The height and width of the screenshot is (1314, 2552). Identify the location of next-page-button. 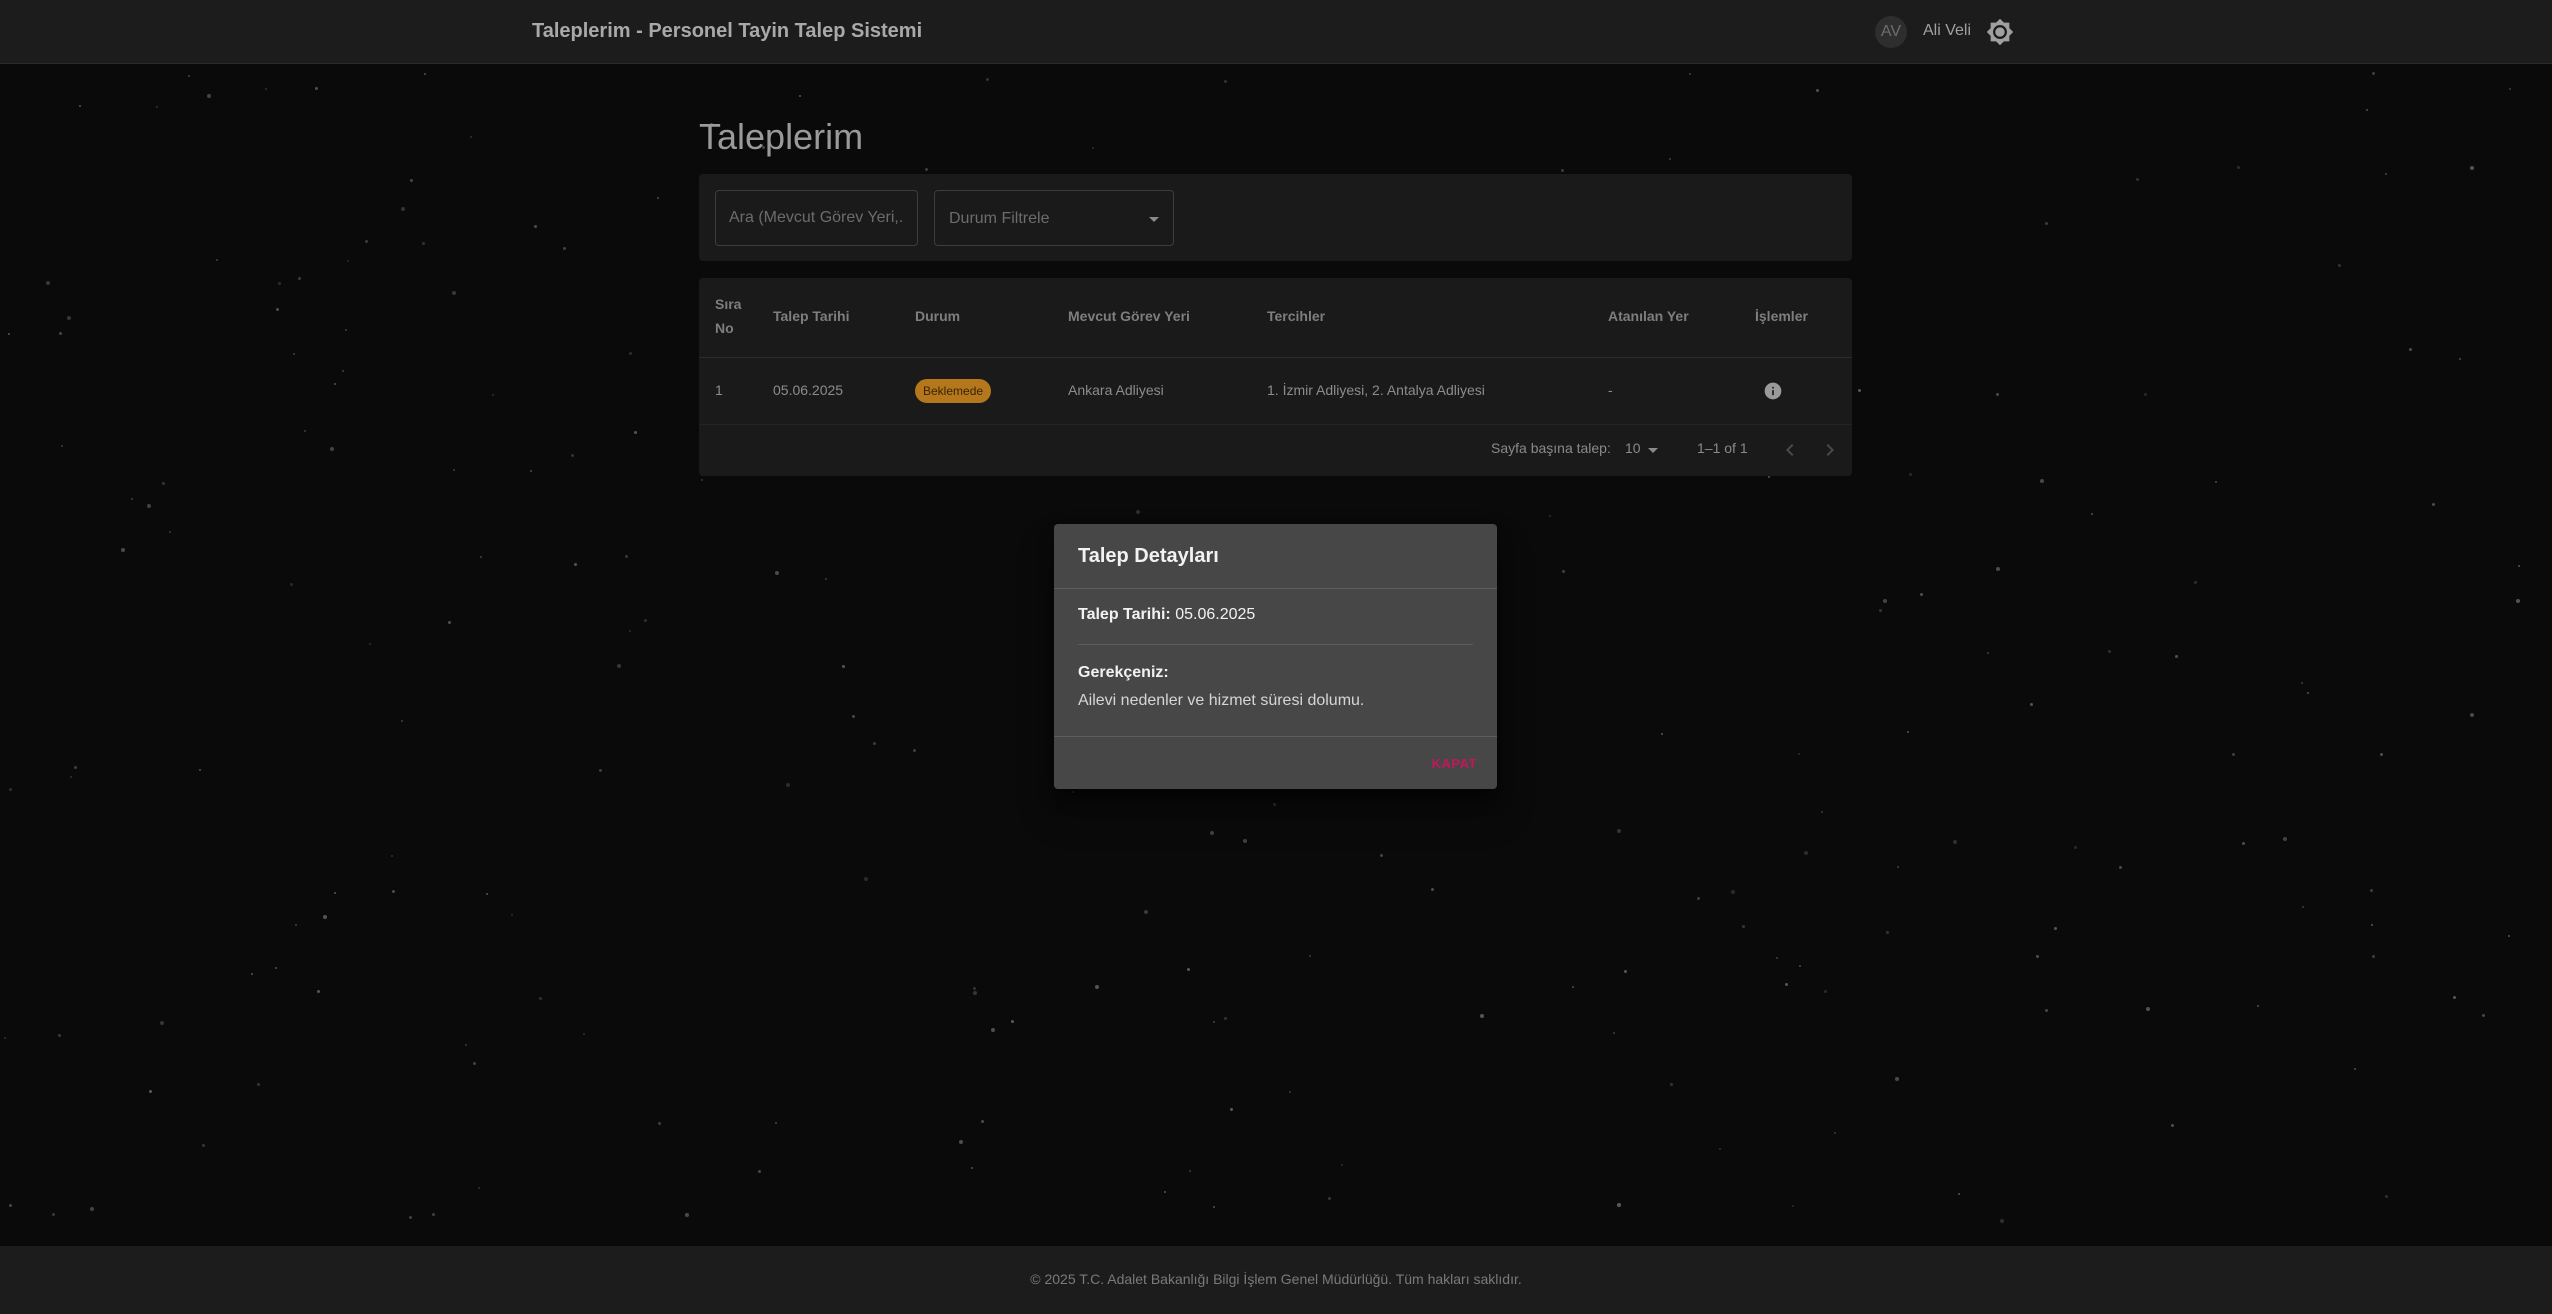
(1830, 450).